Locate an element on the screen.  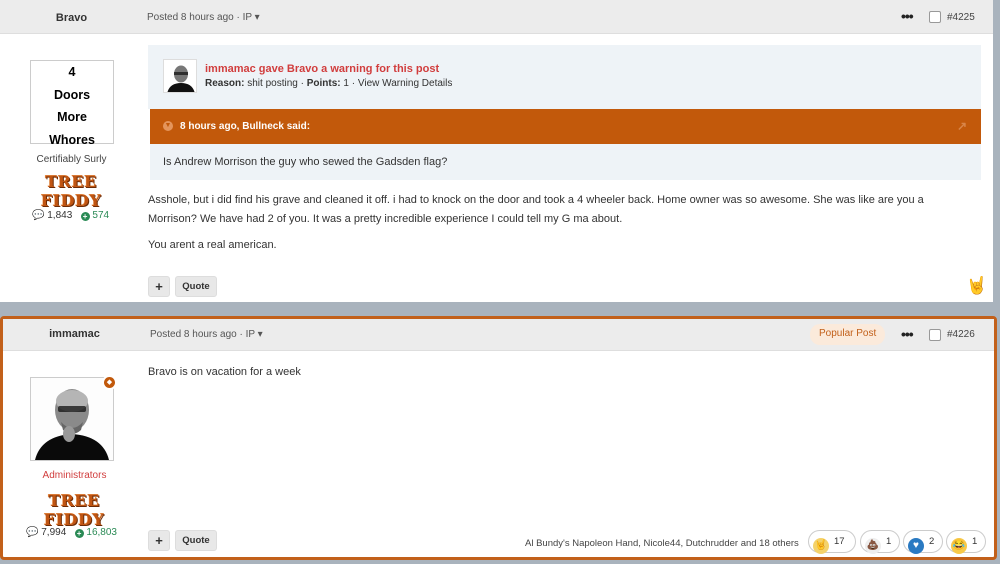
avatar: 4 Doors More Whores is located at coordinates (72, 103).